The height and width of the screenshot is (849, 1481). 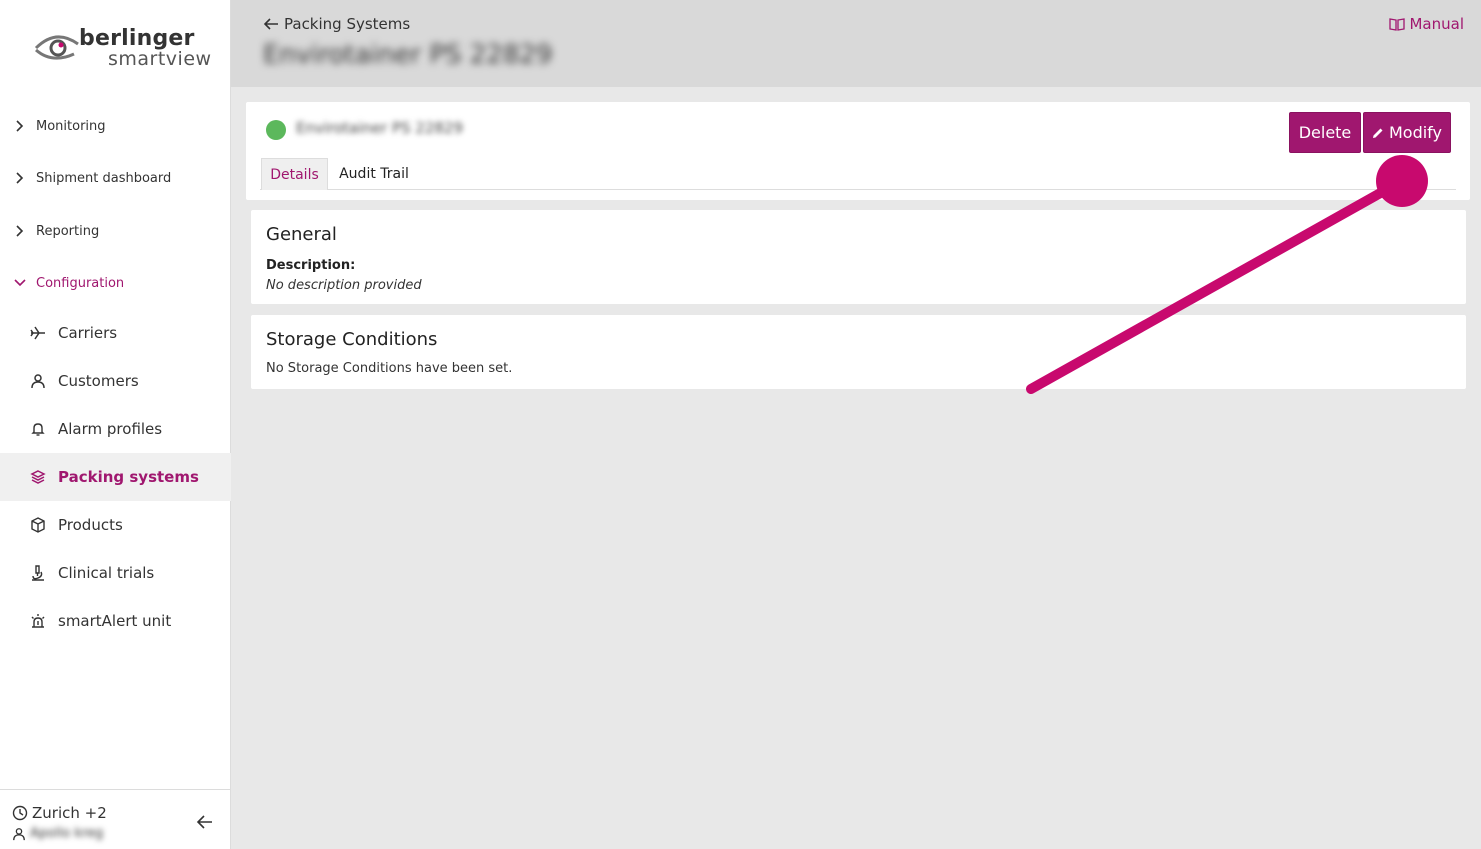 I want to click on timezone-label: Zurich +2, so click(x=69, y=813).